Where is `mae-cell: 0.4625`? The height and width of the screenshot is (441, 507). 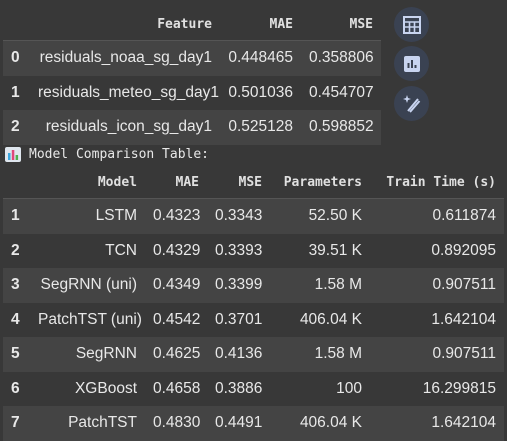
mae-cell: 0.4625 is located at coordinates (176, 354).